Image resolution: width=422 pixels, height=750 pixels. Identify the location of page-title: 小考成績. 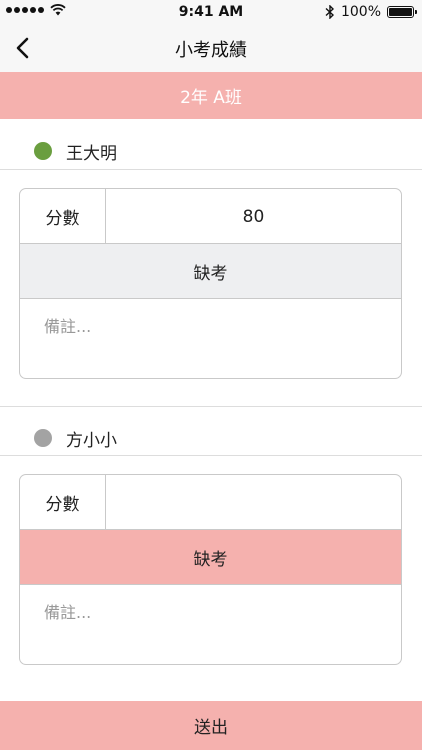
(211, 50).